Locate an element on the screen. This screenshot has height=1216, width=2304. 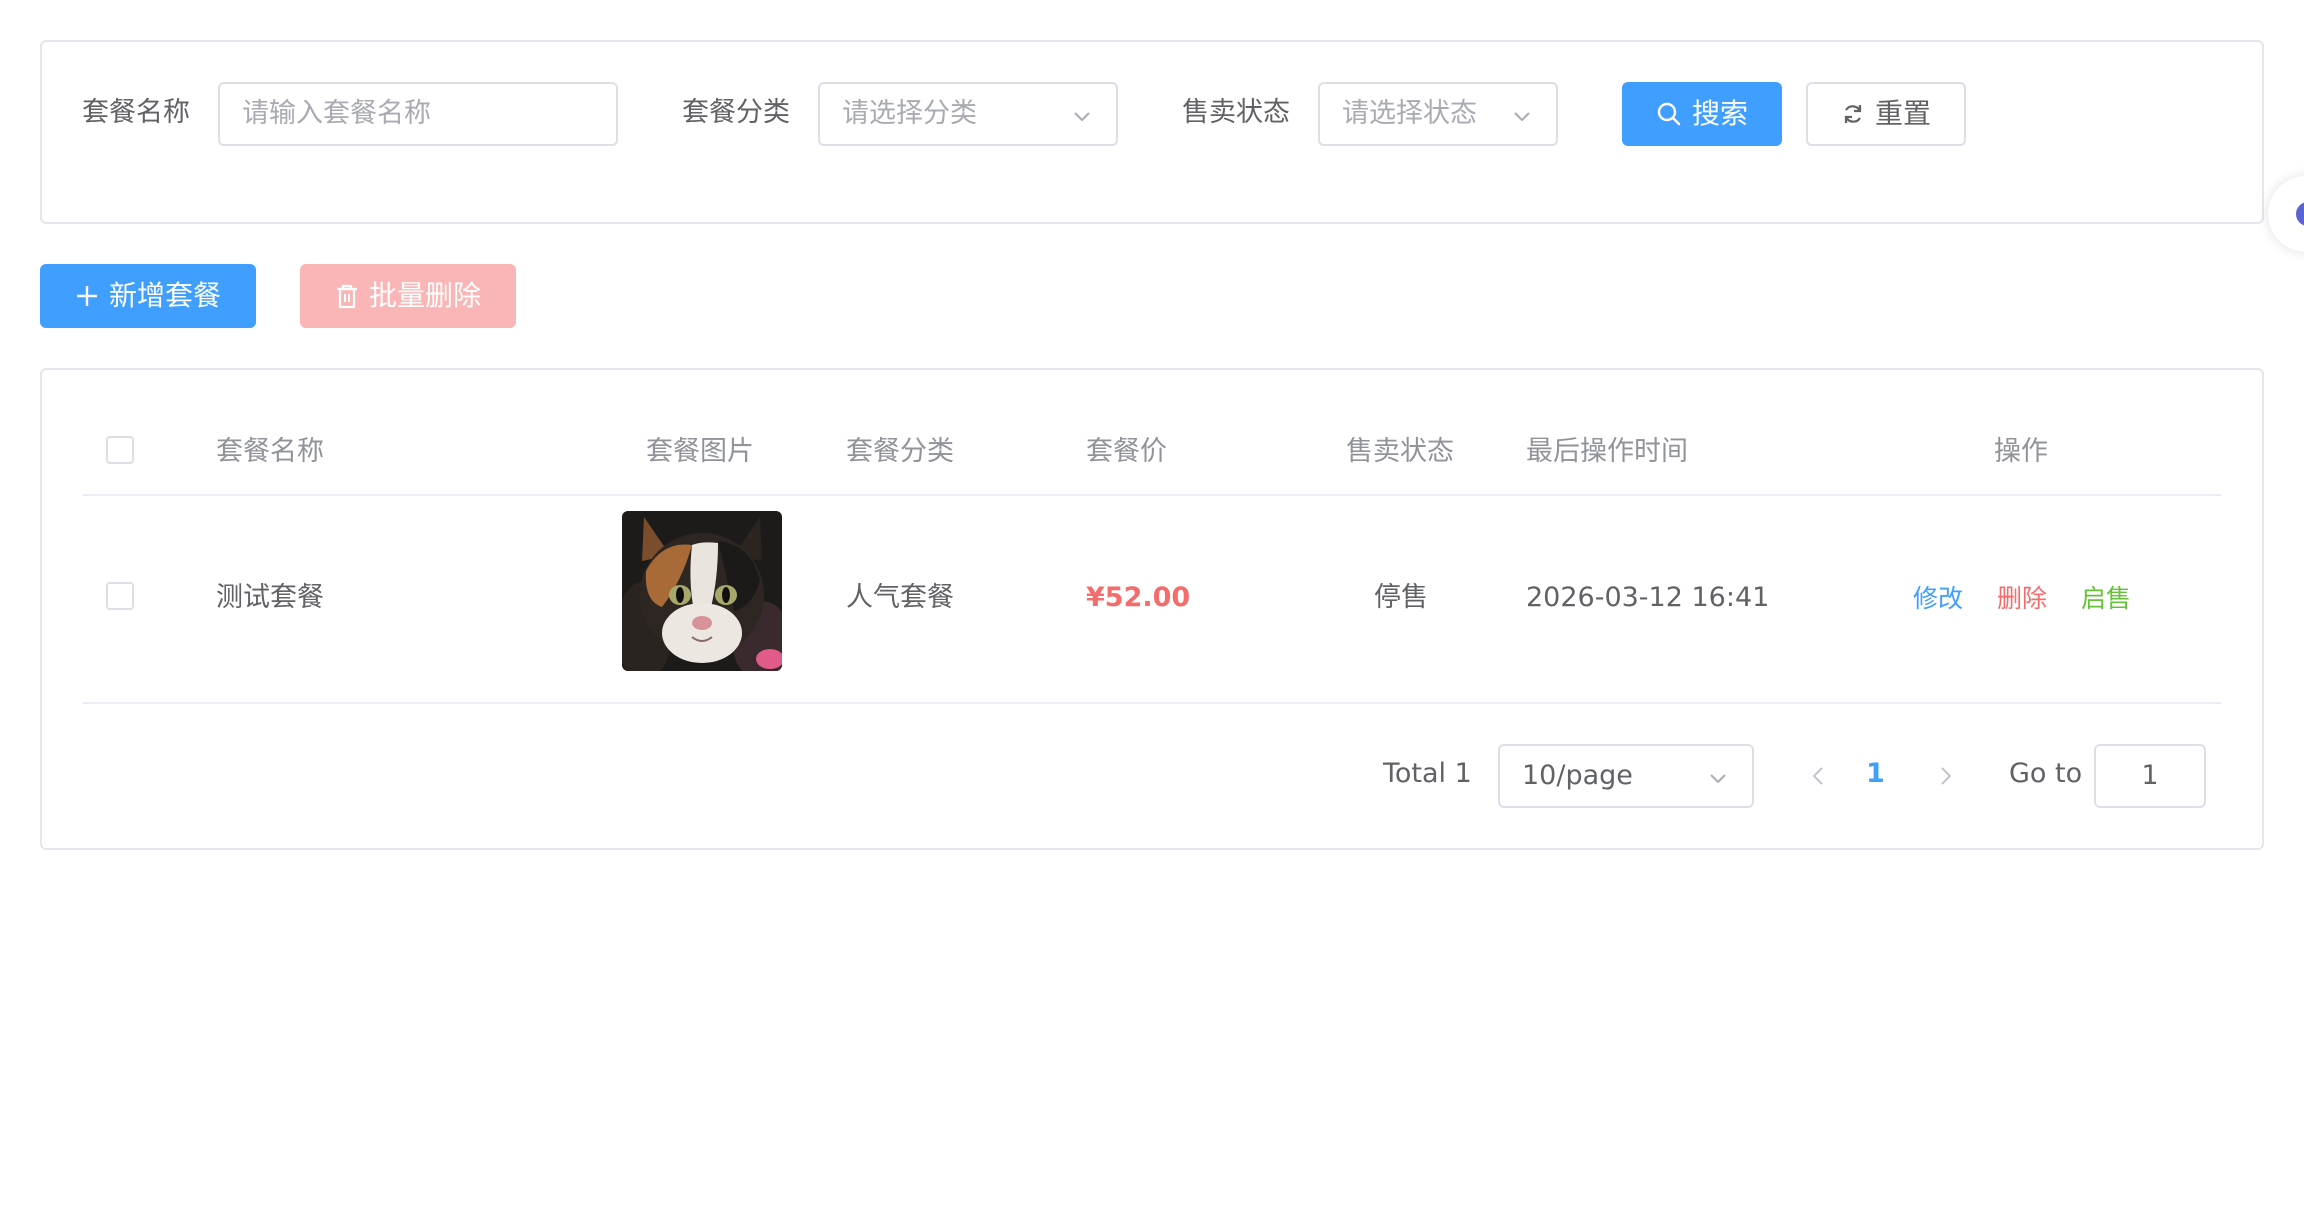
reset-button-label: 重置 is located at coordinates (1902, 113).